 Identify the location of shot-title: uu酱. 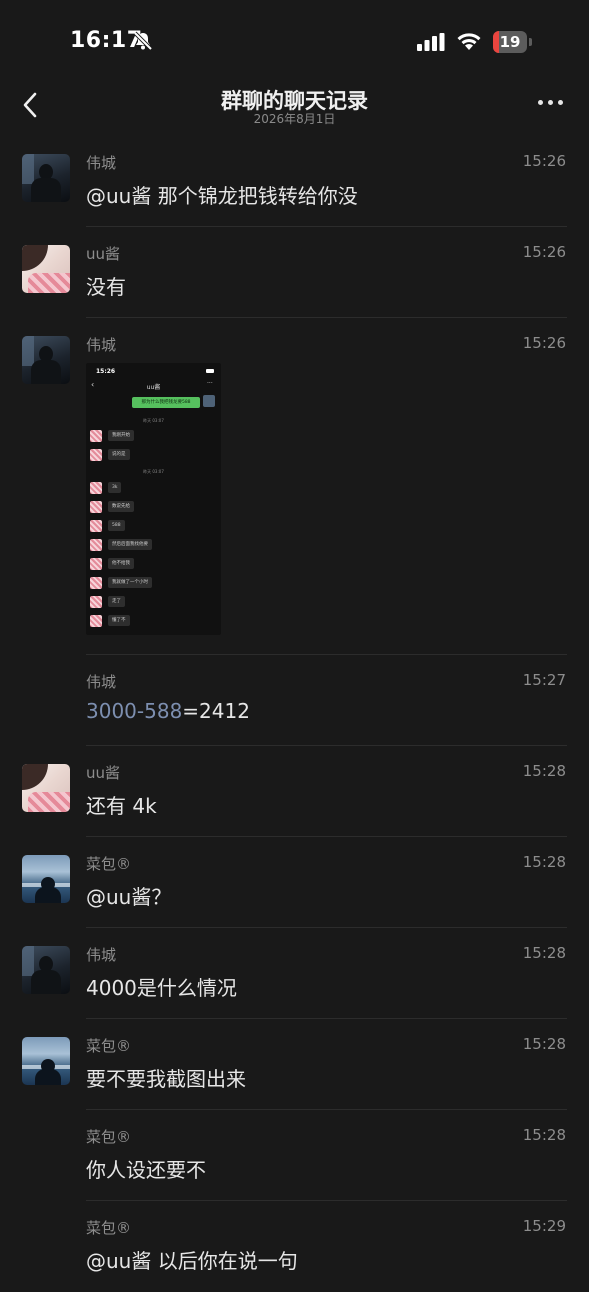
(153, 387).